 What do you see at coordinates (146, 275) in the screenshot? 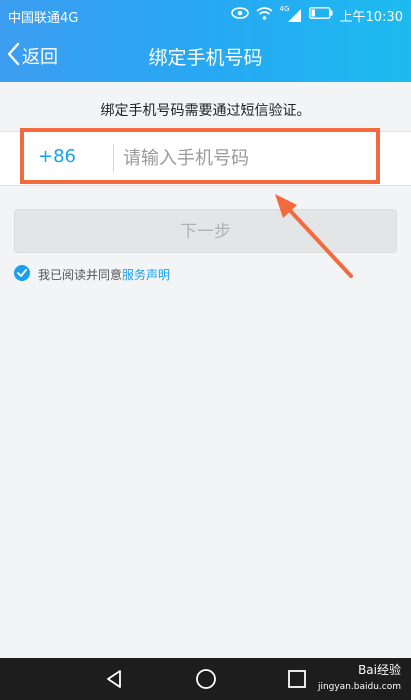
I see `service-statement-link: 服务声明` at bounding box center [146, 275].